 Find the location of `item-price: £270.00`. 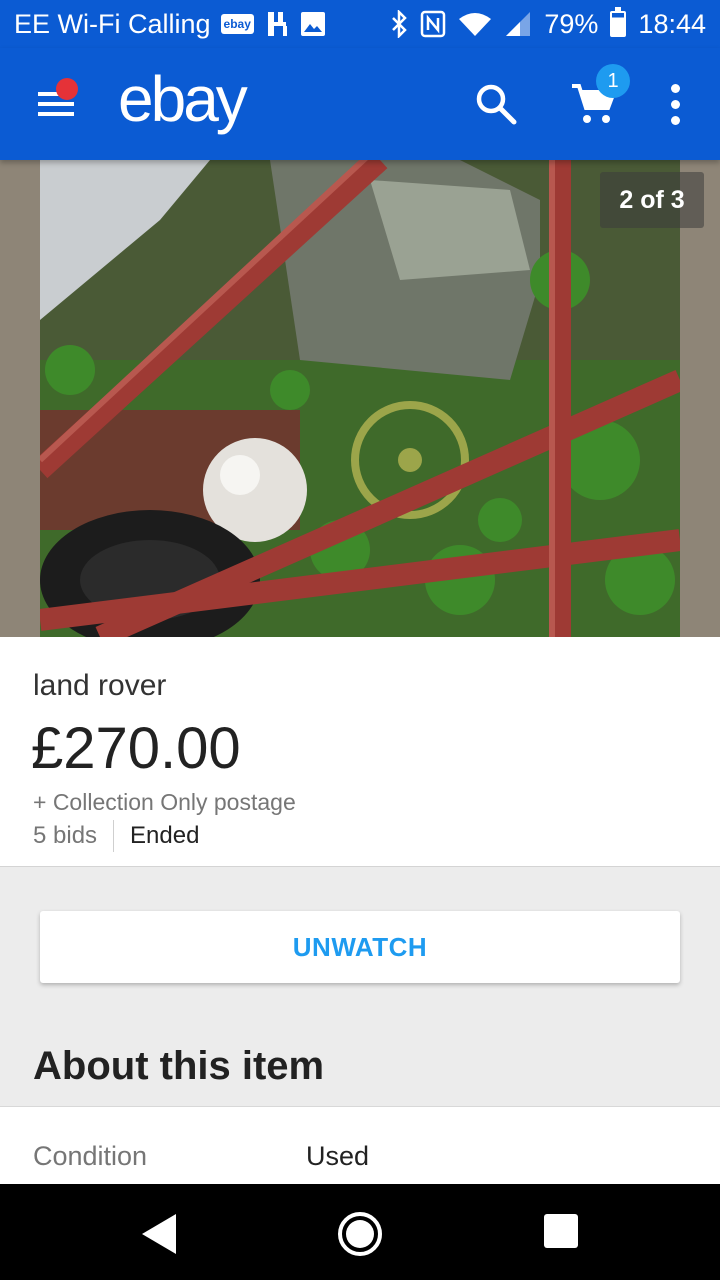

item-price: £270.00 is located at coordinates (136, 748).